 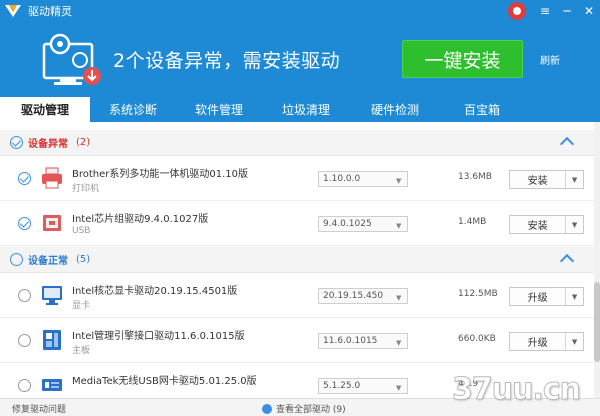 I want to click on close-icon: ✕, so click(x=589, y=11).